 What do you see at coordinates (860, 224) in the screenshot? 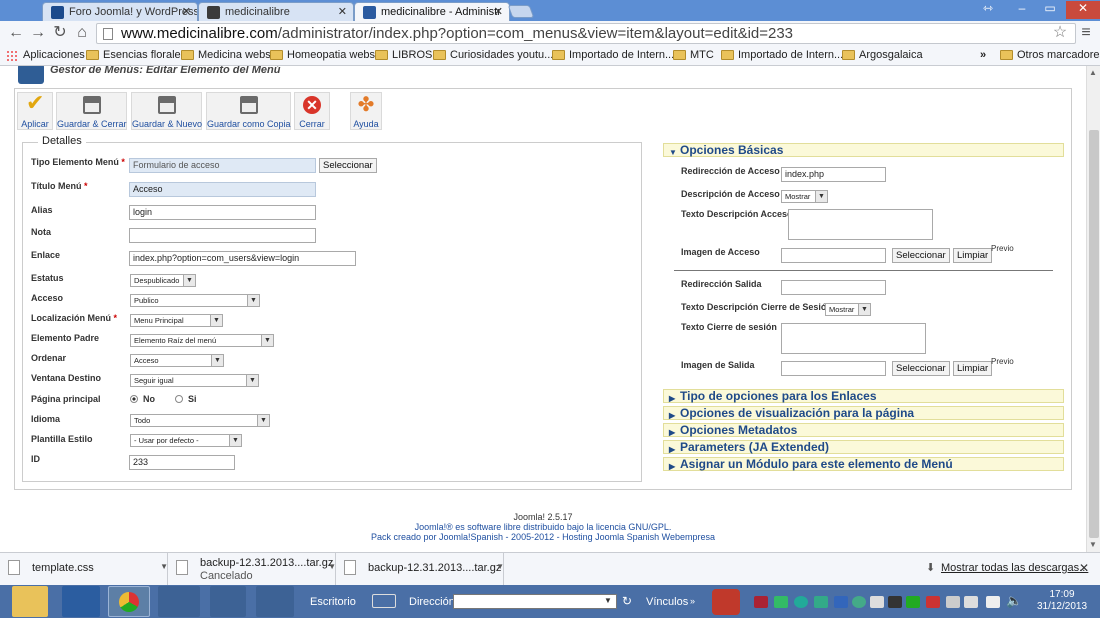
I see `login-description-textarea` at bounding box center [860, 224].